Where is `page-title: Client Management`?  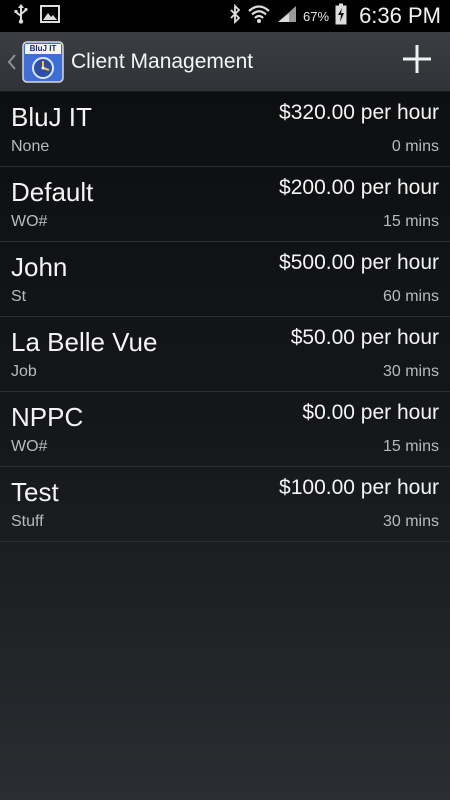 page-title: Client Management is located at coordinates (162, 61).